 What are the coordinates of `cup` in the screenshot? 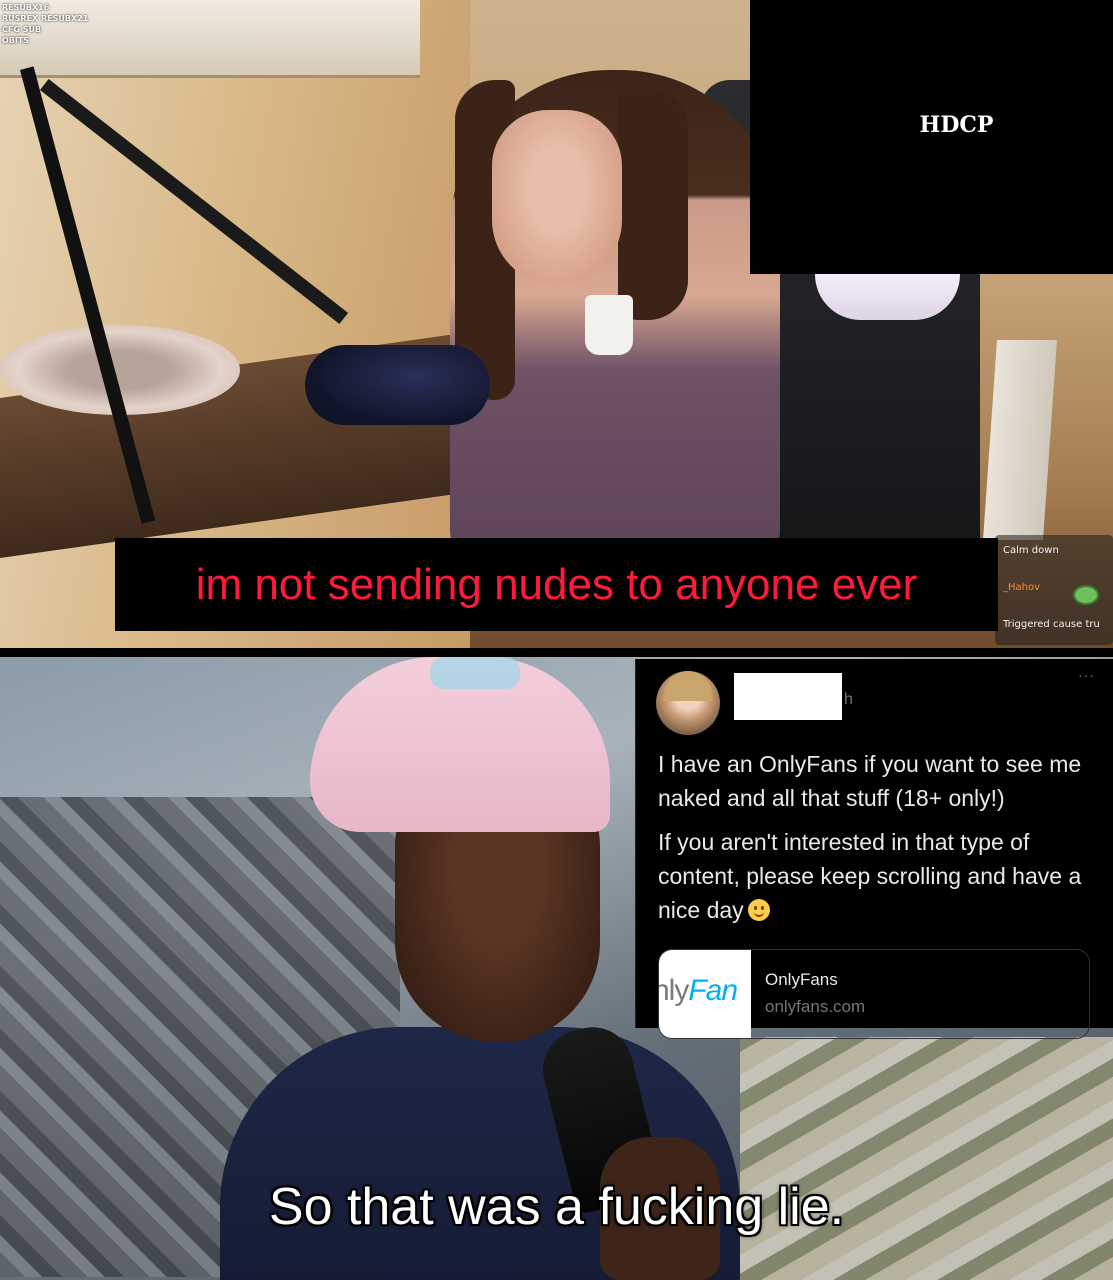 It's located at (609, 325).